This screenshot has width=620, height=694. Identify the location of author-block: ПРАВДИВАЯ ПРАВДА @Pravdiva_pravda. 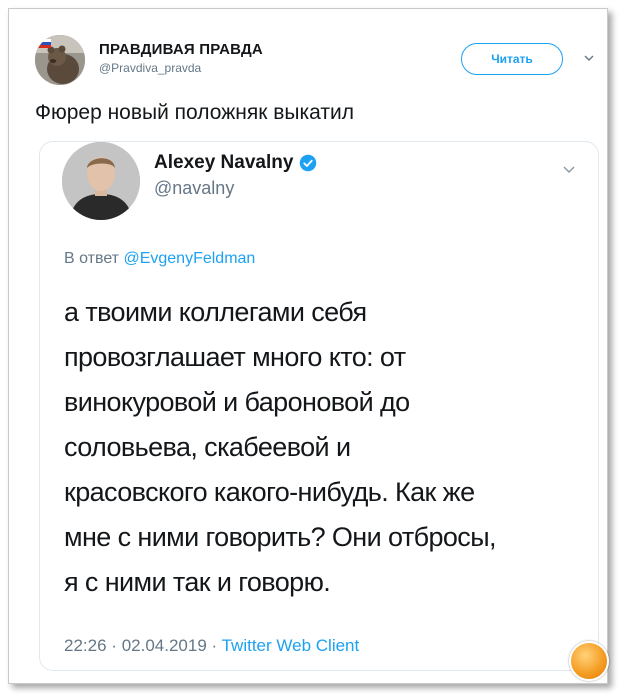
(181, 58).